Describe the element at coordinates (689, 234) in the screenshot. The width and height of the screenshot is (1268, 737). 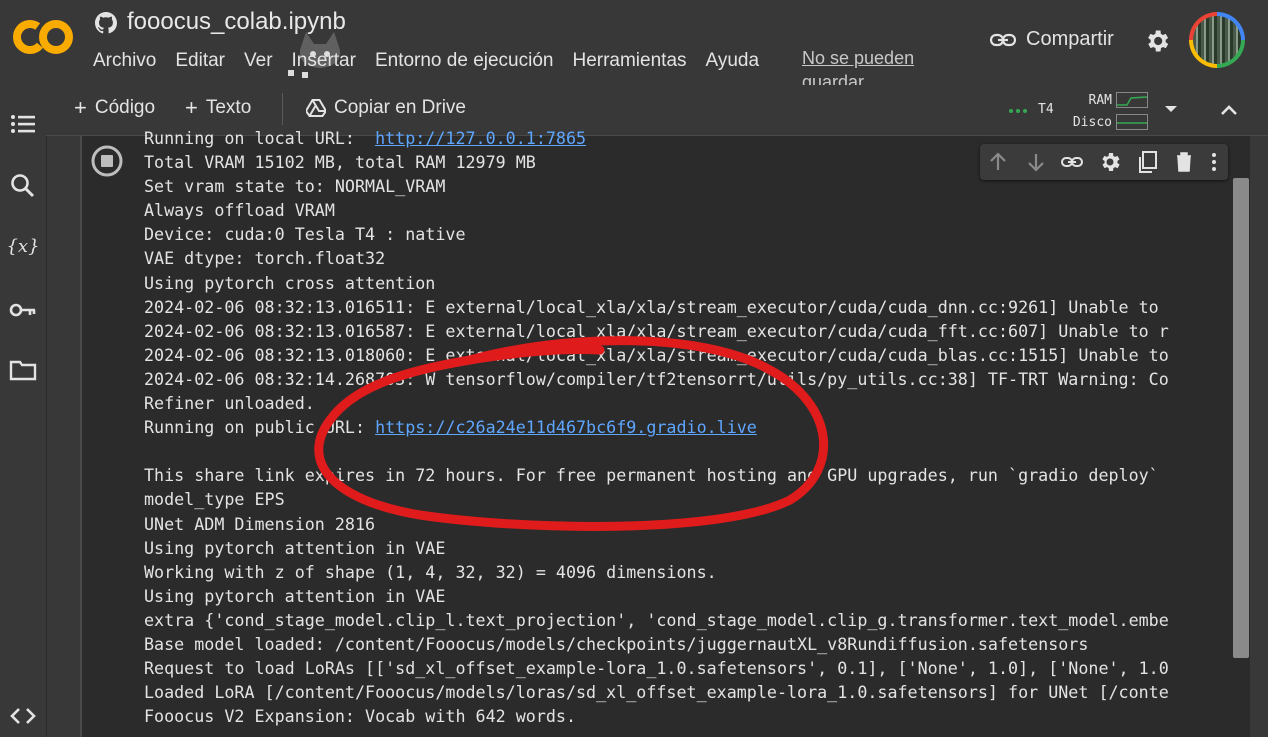
I see `output-line: Device: cuda:0 Tesla T4 : native` at that location.